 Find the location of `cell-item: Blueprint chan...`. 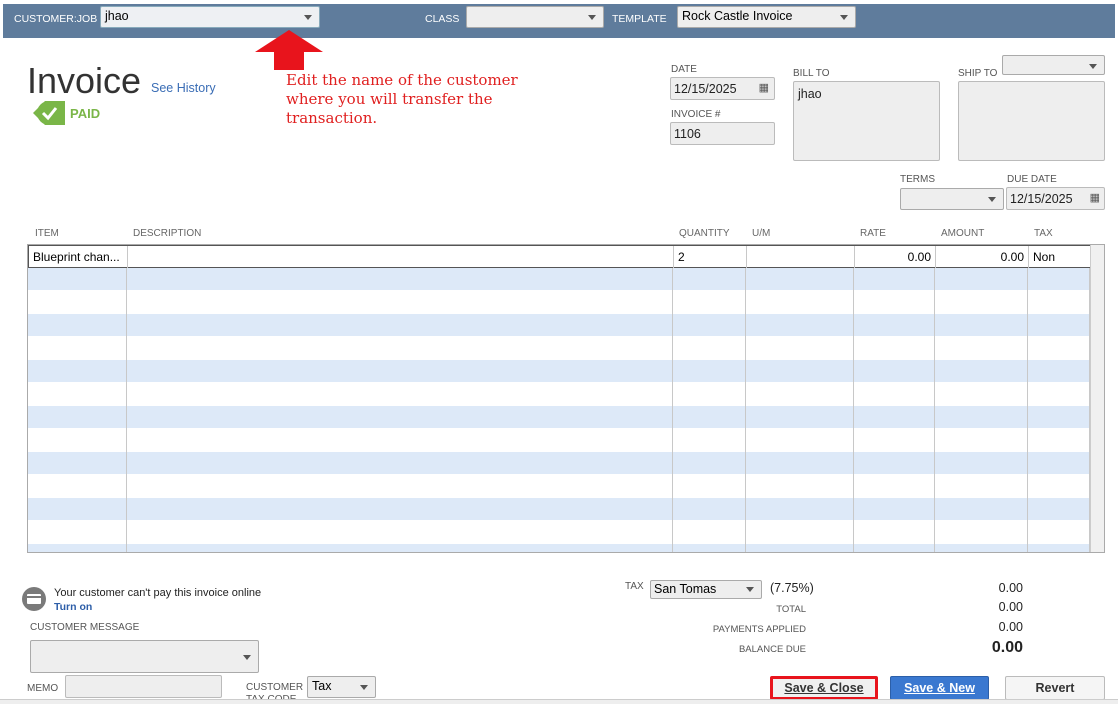

cell-item: Blueprint chan... is located at coordinates (78, 257).